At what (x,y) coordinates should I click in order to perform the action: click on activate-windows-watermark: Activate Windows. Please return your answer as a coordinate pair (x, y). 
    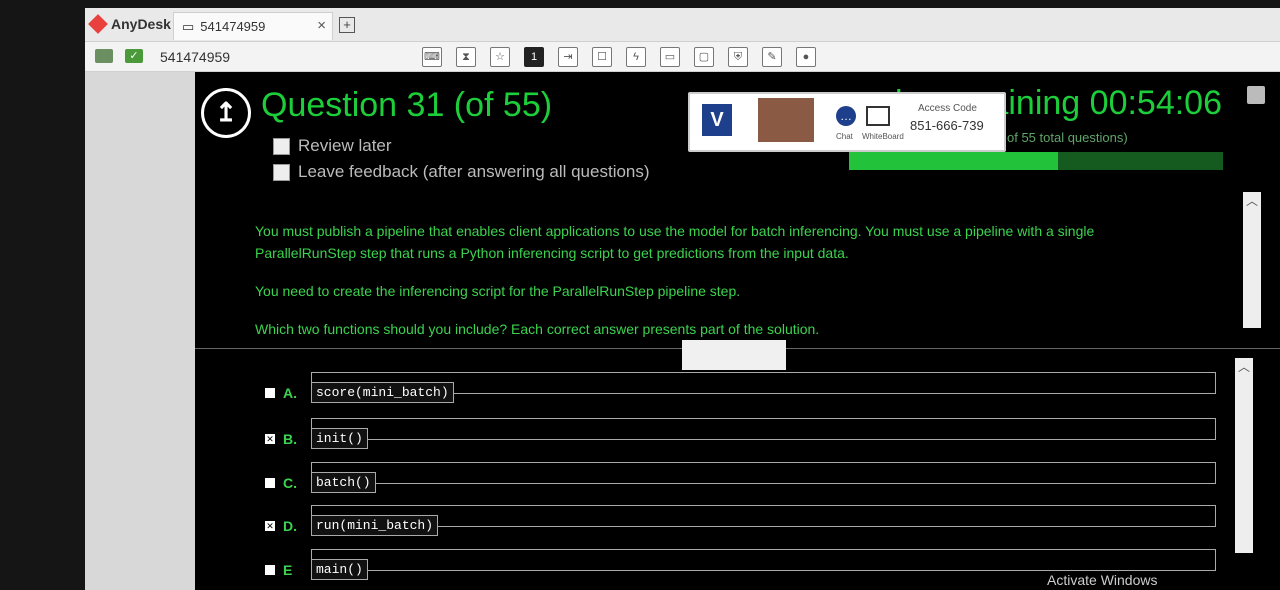
    Looking at the image, I should click on (1102, 580).